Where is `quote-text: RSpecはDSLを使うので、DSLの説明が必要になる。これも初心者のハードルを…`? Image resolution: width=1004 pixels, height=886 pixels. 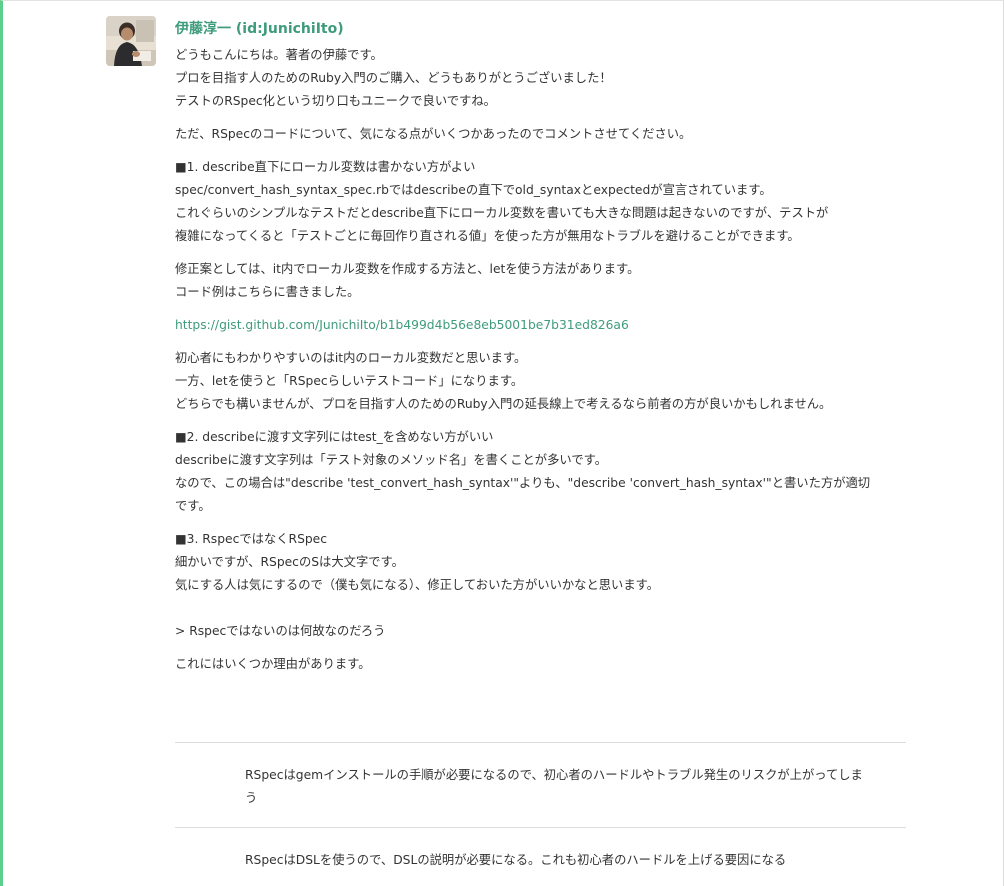 quote-text: RSpecはDSLを使うので、DSLの説明が必要になる。これも初心者のハードルを… is located at coordinates (516, 860).